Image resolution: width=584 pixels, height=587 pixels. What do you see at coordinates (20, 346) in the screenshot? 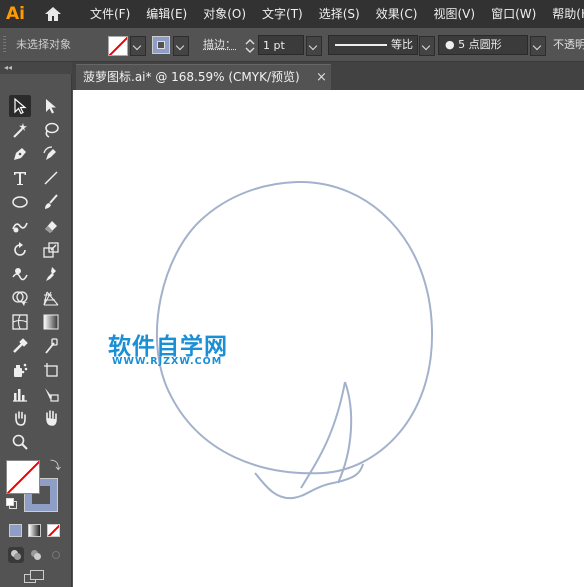
I see `eyedropper-tool-icon` at bounding box center [20, 346].